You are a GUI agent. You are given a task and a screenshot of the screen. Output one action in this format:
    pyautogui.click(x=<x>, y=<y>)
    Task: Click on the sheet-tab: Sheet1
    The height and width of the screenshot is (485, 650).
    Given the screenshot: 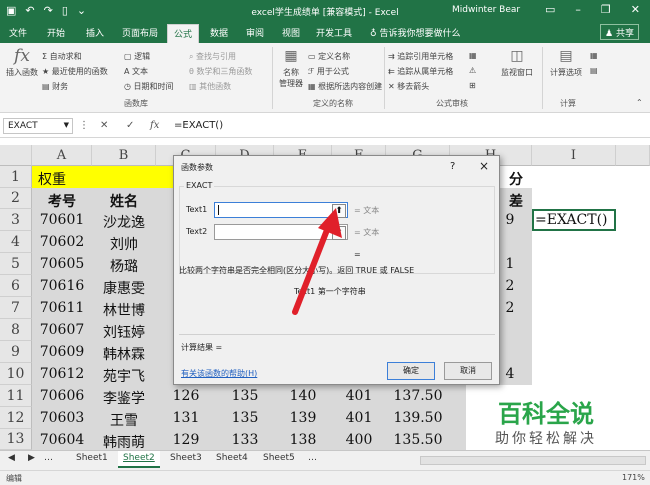 What is the action you would take?
    pyautogui.click(x=92, y=458)
    